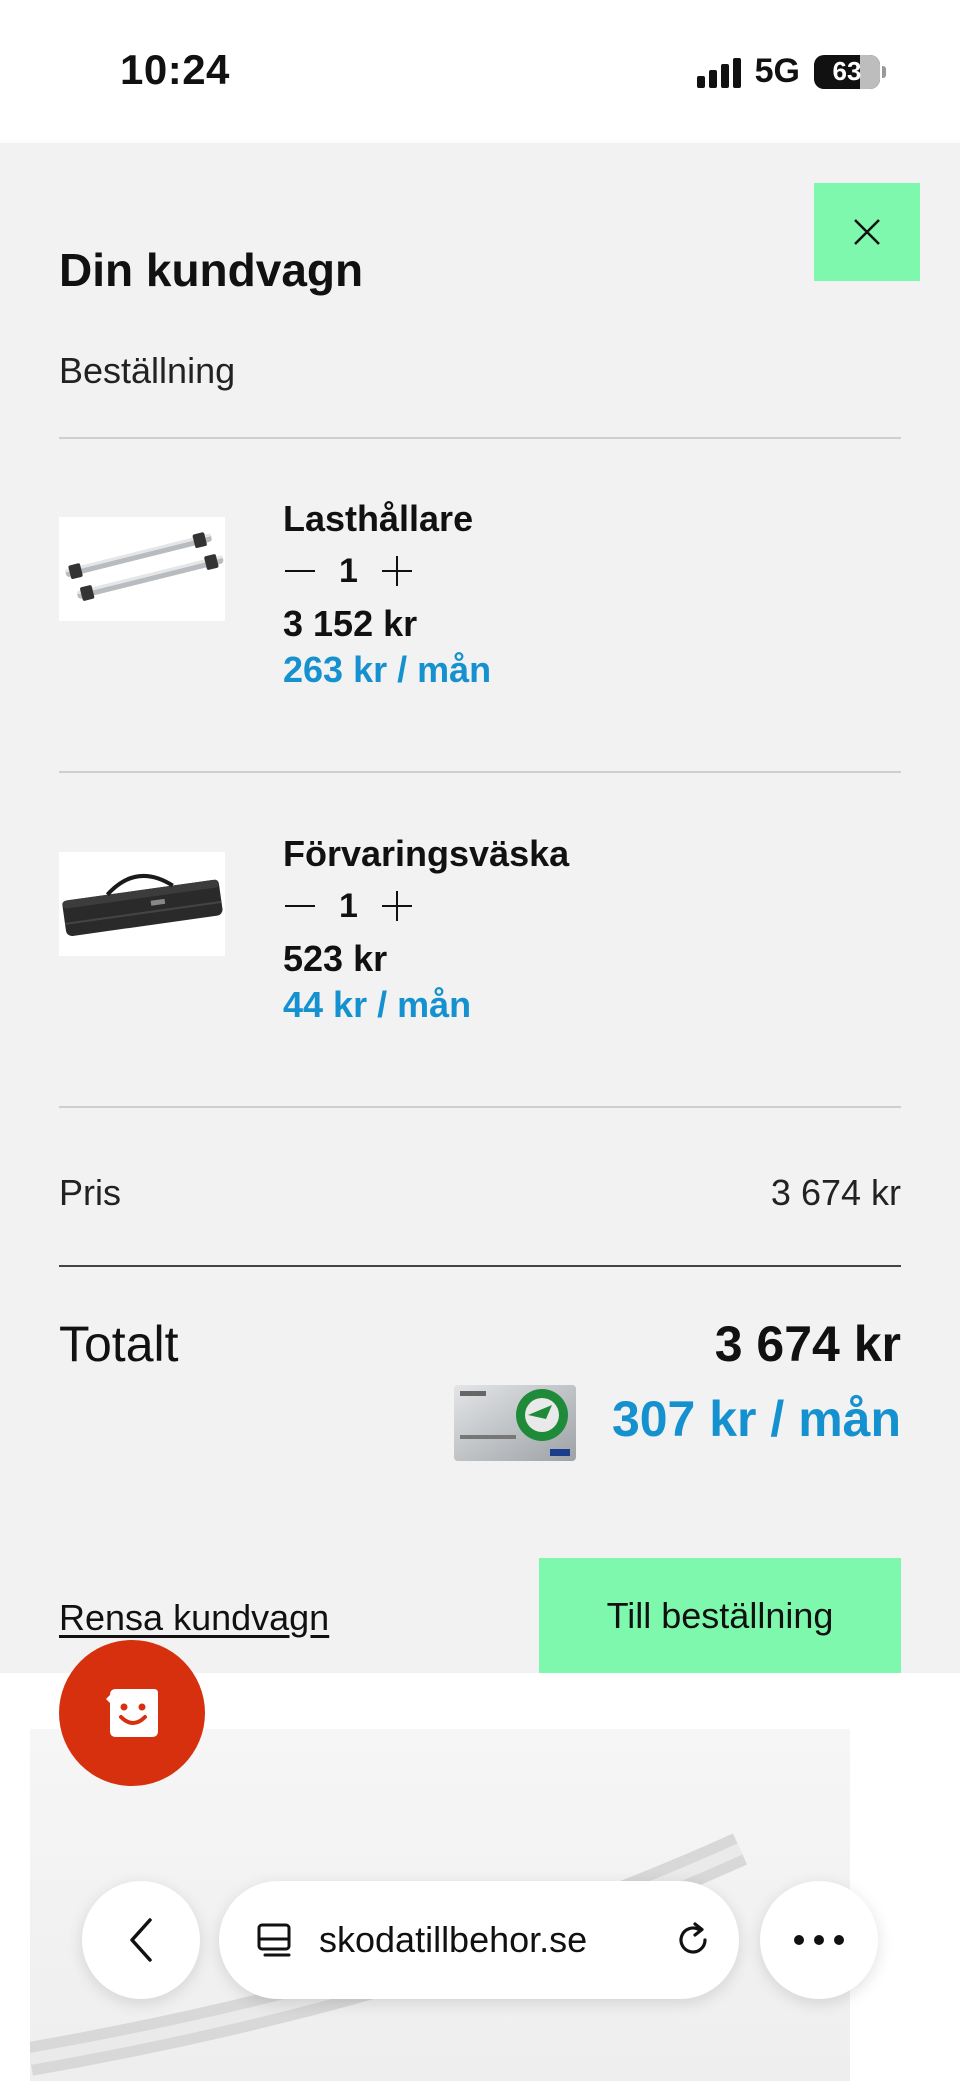  I want to click on price-row: Pris 3 674 kr, so click(480, 1193).